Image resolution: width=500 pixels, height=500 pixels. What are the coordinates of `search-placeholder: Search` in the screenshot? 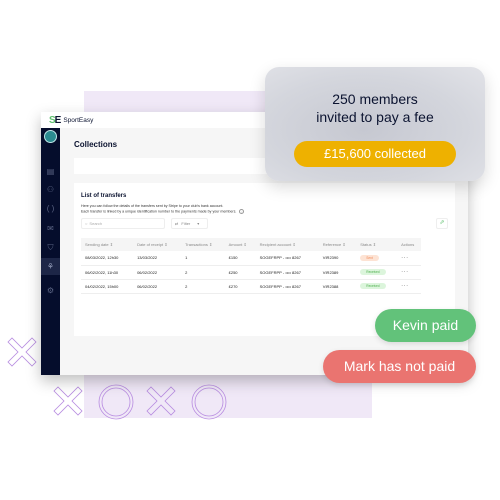 It's located at (96, 223).